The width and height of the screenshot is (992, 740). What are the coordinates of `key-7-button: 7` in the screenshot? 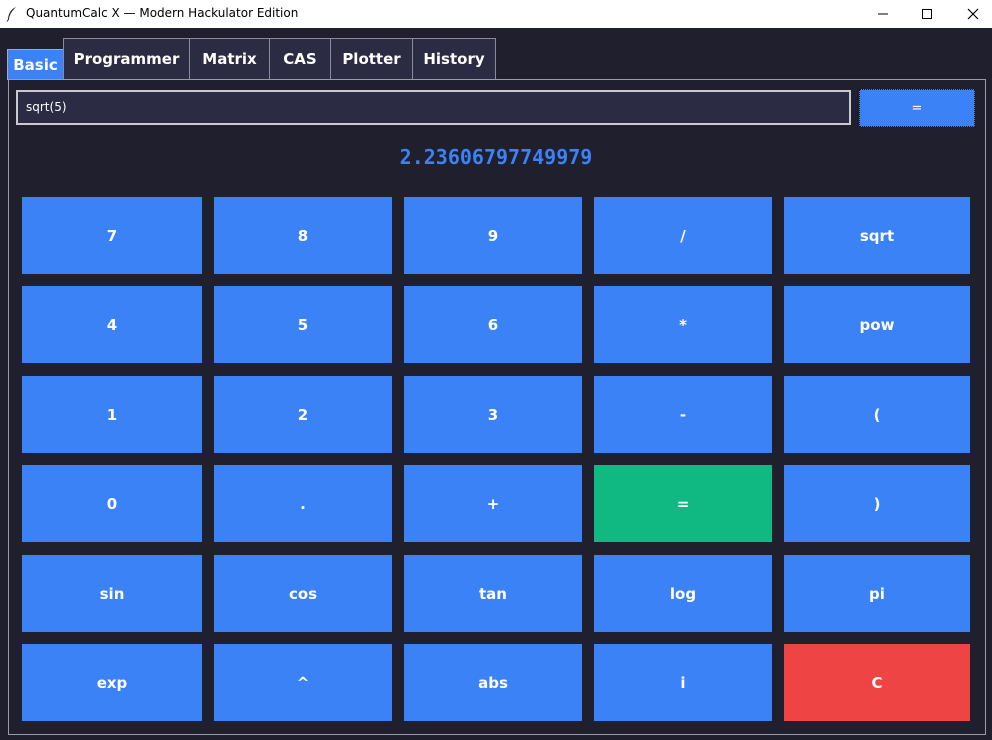 It's located at (112, 235).